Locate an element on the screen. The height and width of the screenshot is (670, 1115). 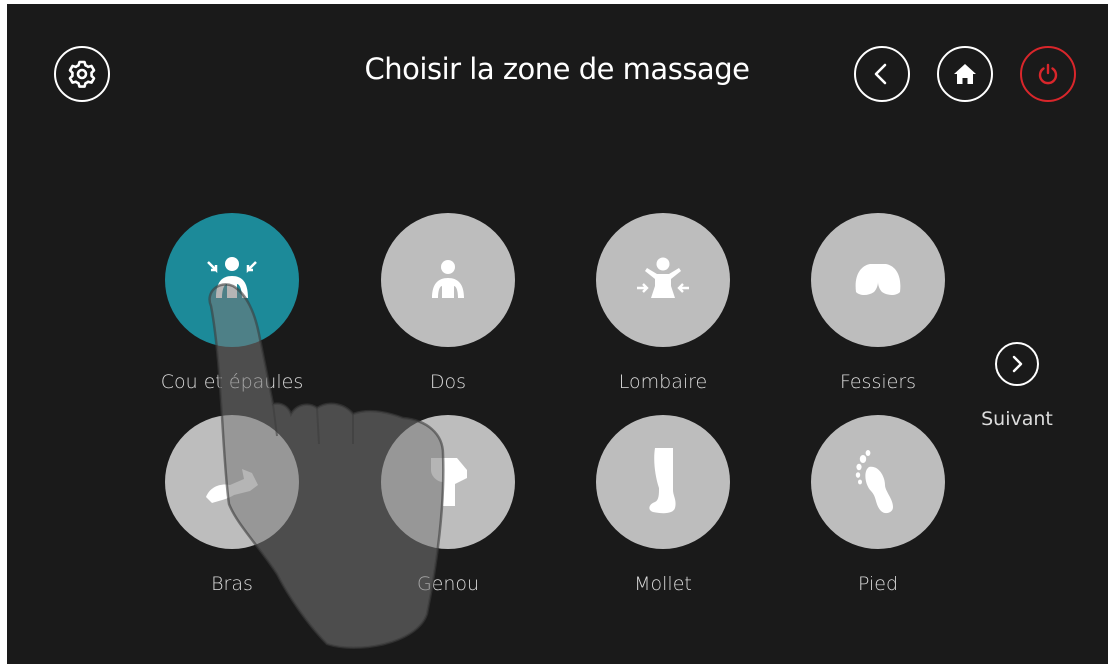
home-icon is located at coordinates (965, 74).